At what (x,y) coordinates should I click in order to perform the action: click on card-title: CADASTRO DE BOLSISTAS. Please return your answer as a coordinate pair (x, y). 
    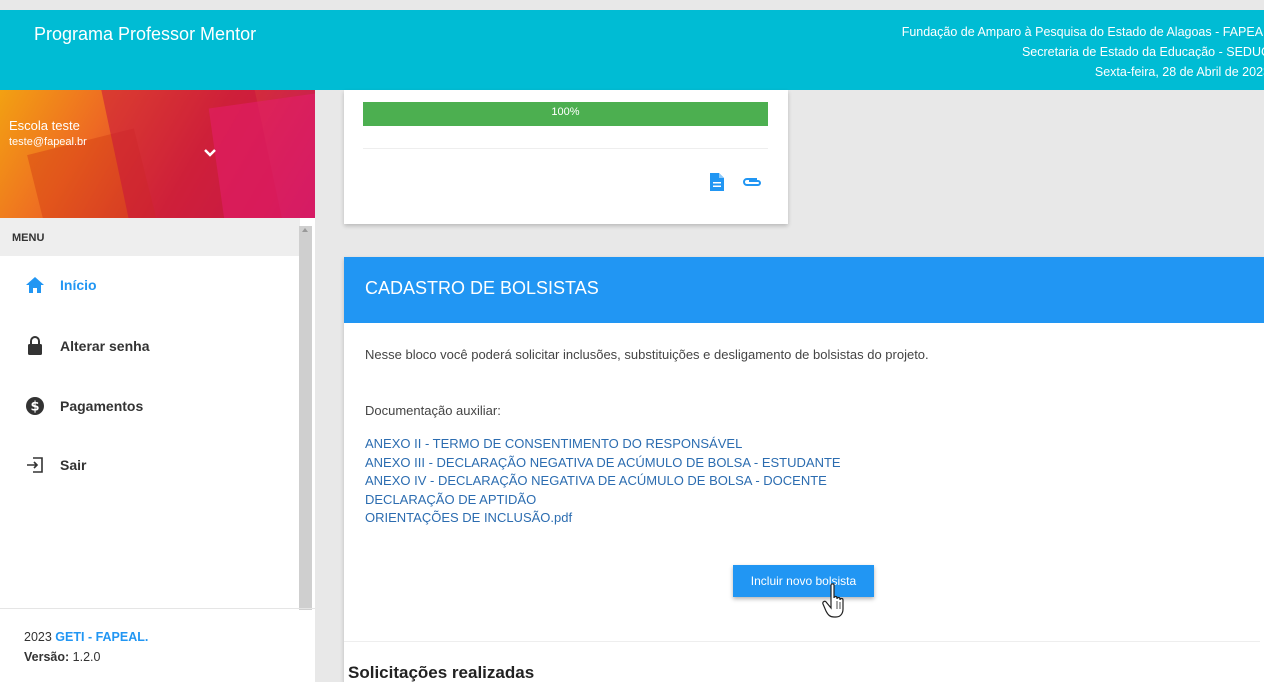
    Looking at the image, I should click on (804, 290).